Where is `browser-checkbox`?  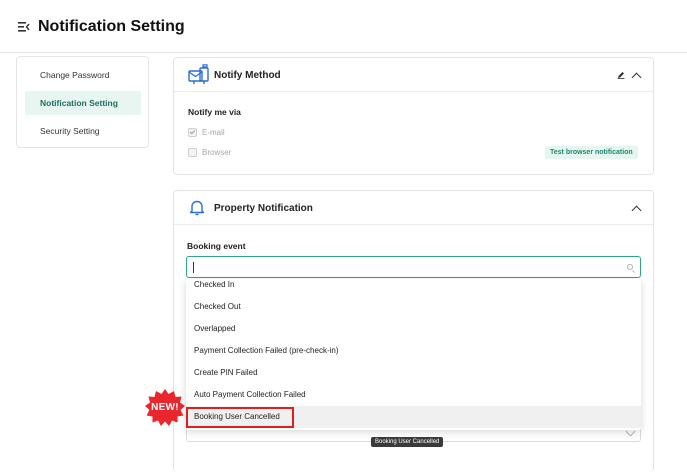
browser-checkbox is located at coordinates (192, 152).